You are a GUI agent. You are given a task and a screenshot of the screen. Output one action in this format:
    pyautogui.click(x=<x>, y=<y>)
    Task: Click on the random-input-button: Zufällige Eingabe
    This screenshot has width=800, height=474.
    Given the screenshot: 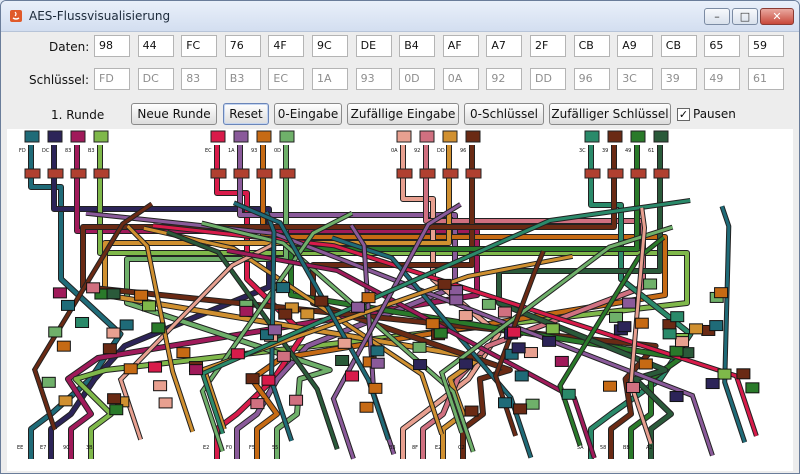 What is the action you would take?
    pyautogui.click(x=403, y=114)
    